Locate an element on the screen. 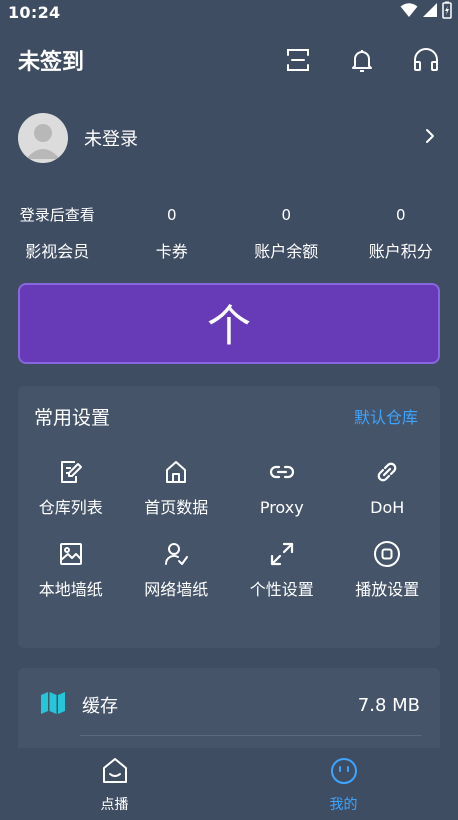 The height and width of the screenshot is (820, 458). link-icon is located at coordinates (282, 472).